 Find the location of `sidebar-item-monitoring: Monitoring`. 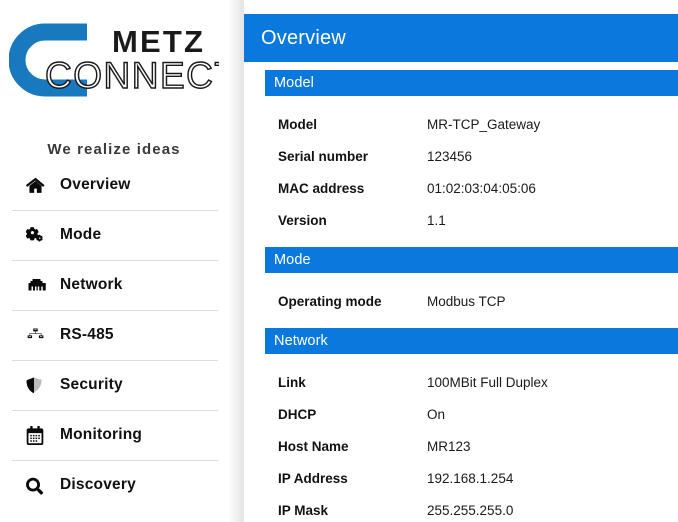

sidebar-item-monitoring: Monitoring is located at coordinates (114, 435).